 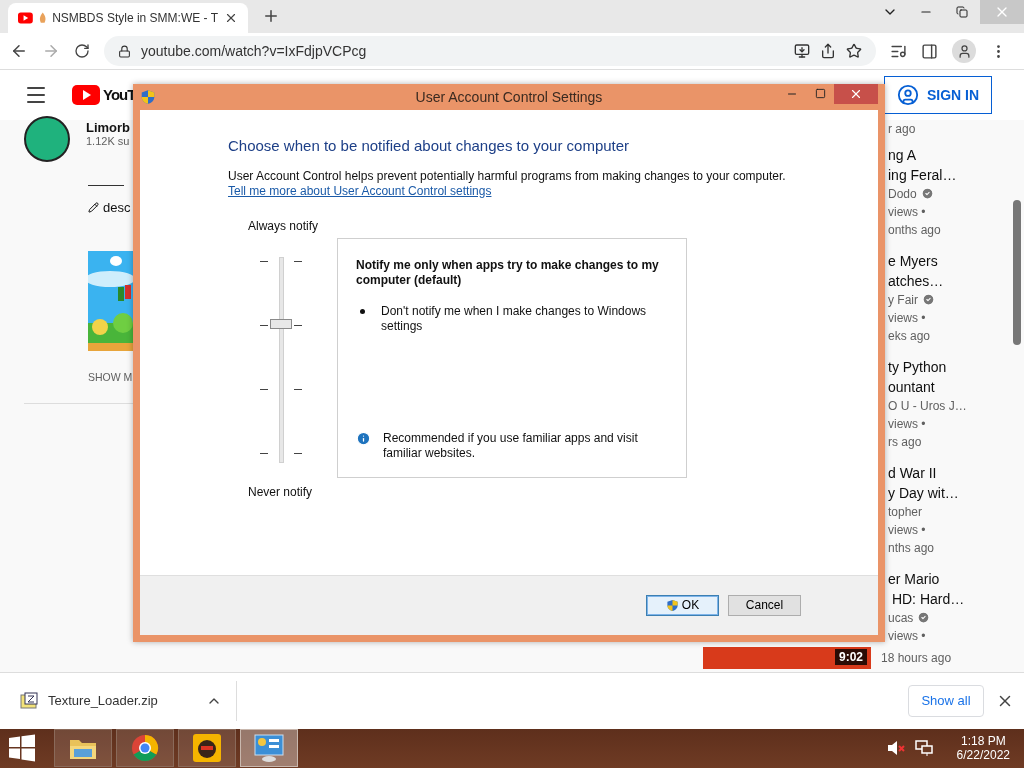 I want to click on user-icon, so click(x=907, y=94).